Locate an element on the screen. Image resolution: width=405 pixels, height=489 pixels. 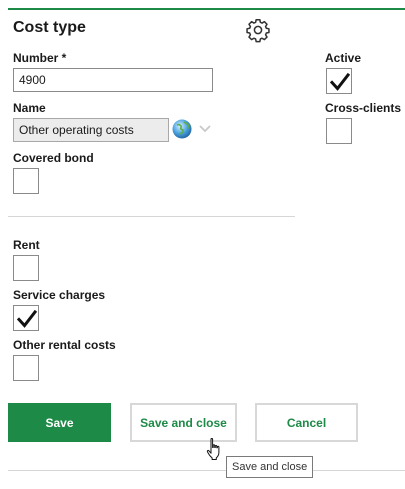
covered-bond-checkbox is located at coordinates (26, 181).